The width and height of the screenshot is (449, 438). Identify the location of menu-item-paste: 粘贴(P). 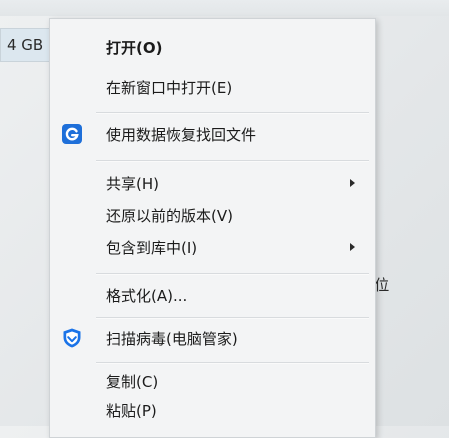
(212, 410).